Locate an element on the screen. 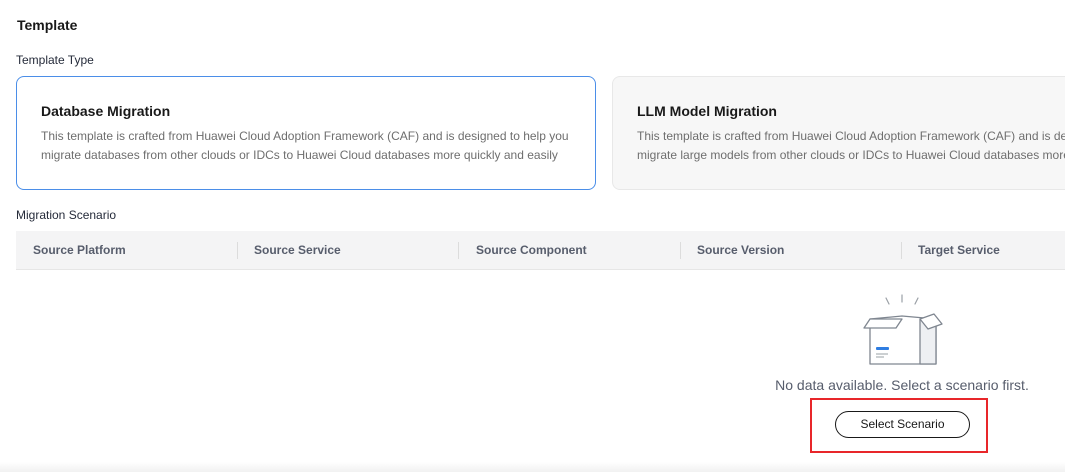  card-title: LLM Model Migration is located at coordinates (707, 111).